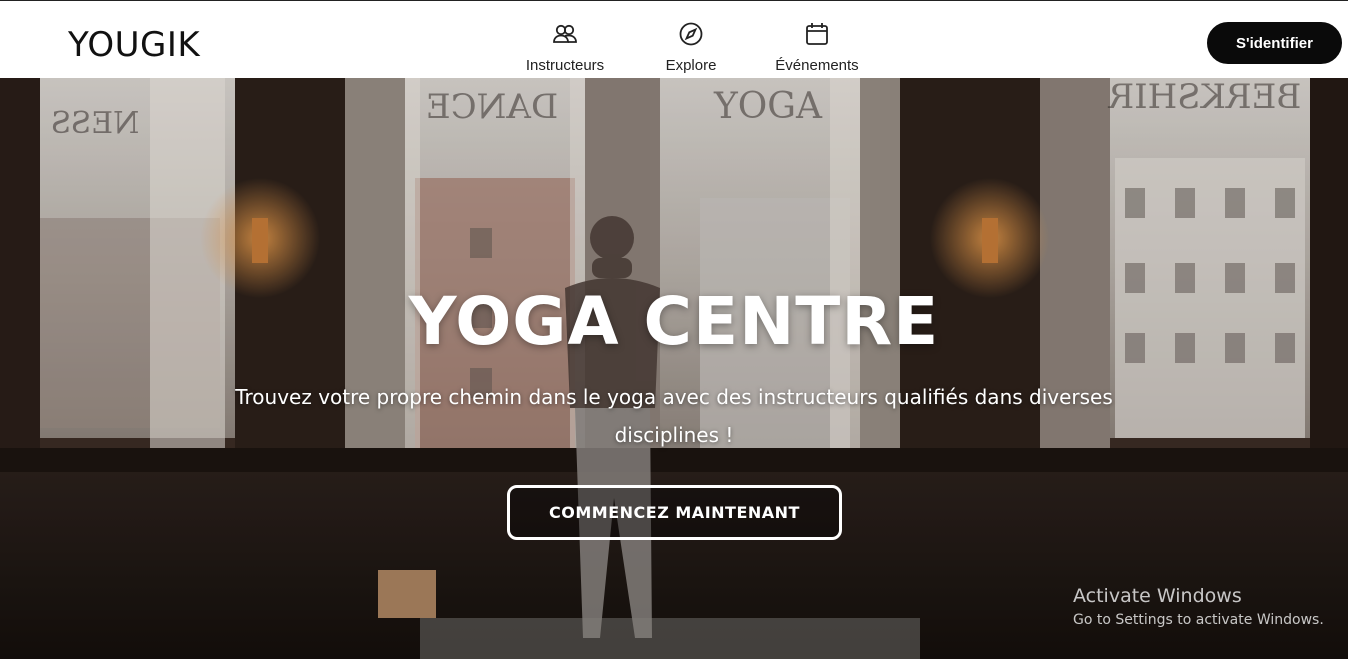 The width and height of the screenshot is (1348, 659). What do you see at coordinates (691, 65) in the screenshot?
I see `nav-item-label: Explore` at bounding box center [691, 65].